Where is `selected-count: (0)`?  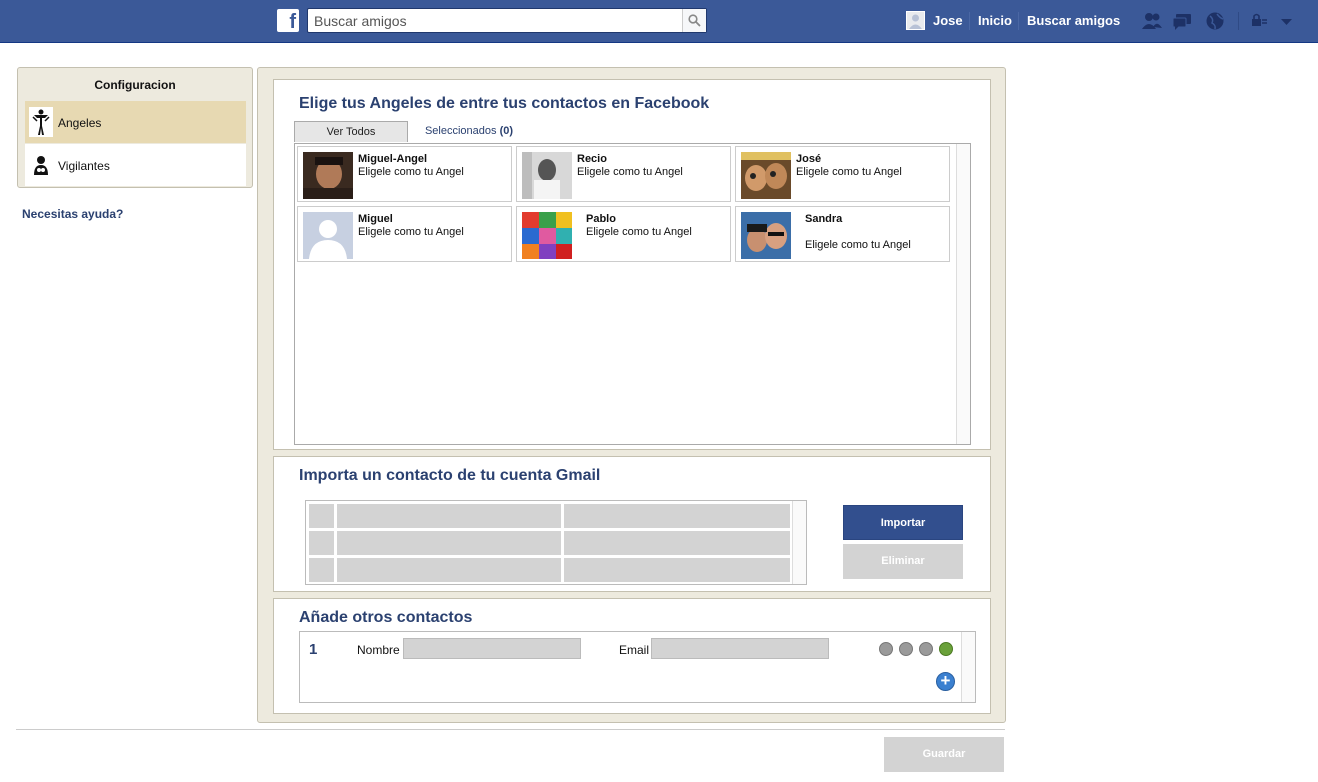
selected-count: (0) is located at coordinates (506, 131).